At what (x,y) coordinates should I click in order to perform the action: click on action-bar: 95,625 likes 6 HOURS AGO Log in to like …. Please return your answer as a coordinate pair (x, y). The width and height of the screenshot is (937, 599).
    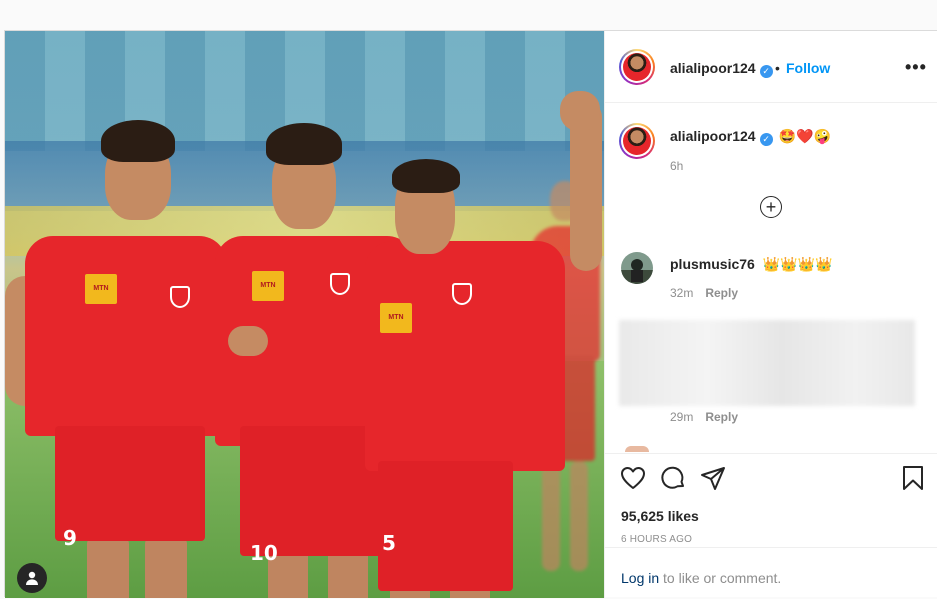
    Looking at the image, I should click on (771, 525).